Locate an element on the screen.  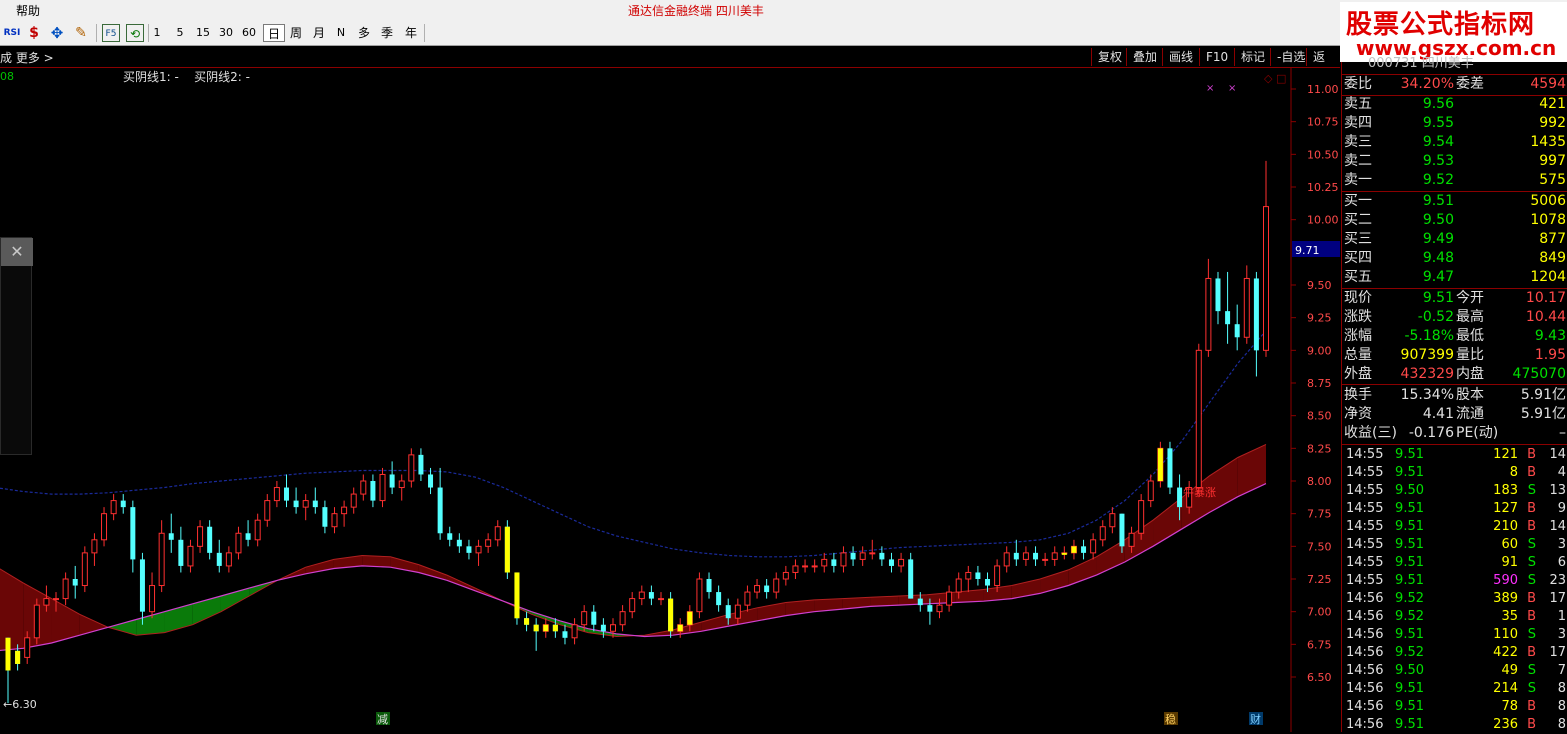
bottom-marker-stable: 稳 is located at coordinates (1170, 719).